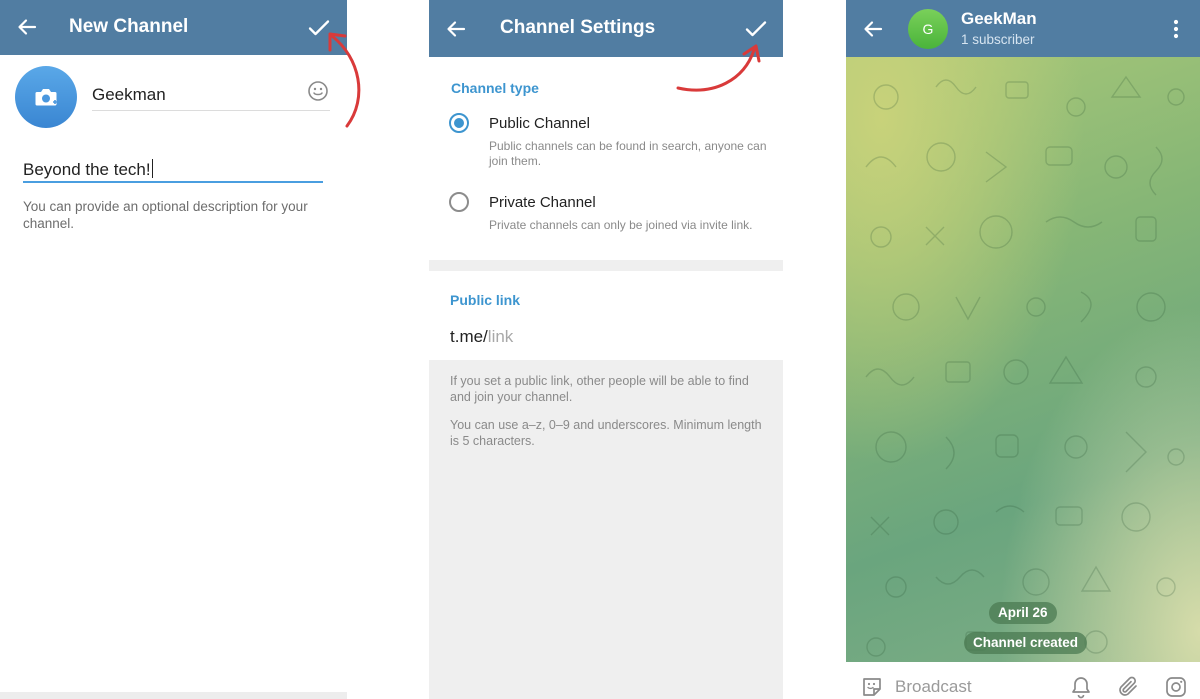 This screenshot has height=699, width=1200. Describe the element at coordinates (500, 336) in the screenshot. I see `link-placeholder: link` at that location.